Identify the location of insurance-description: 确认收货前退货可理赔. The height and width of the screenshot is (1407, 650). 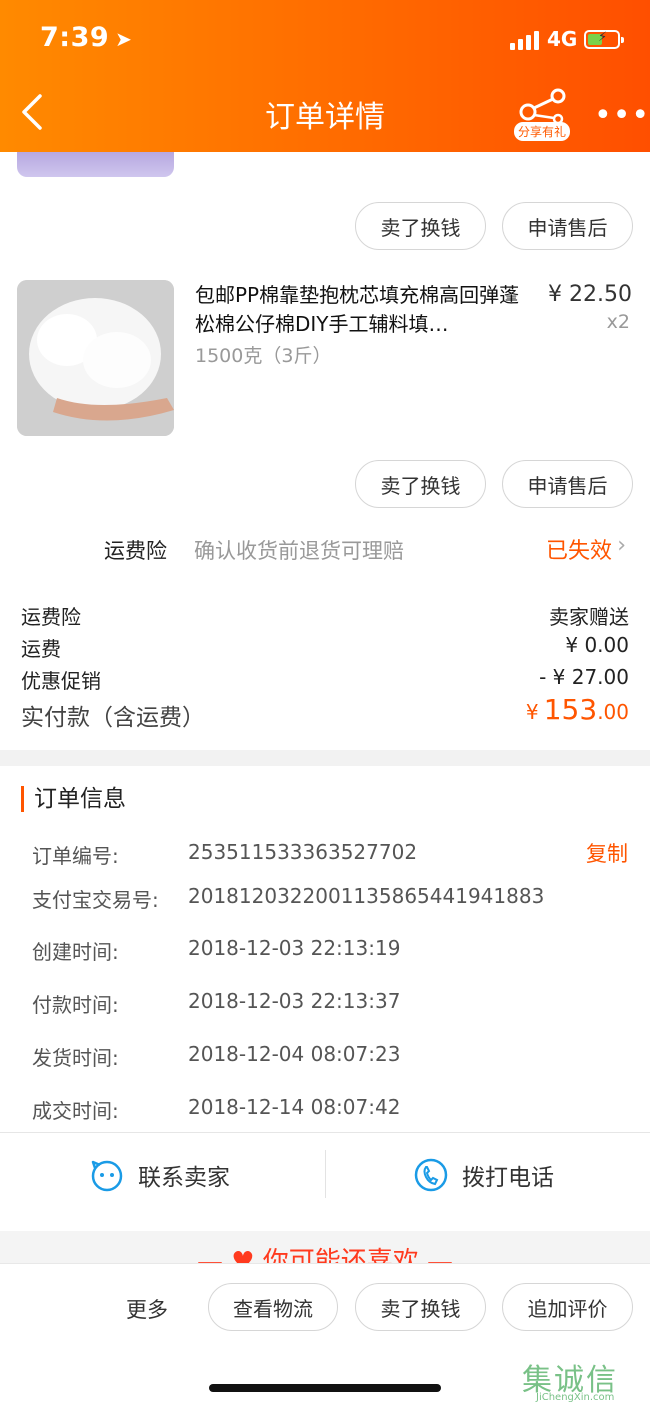
(299, 551).